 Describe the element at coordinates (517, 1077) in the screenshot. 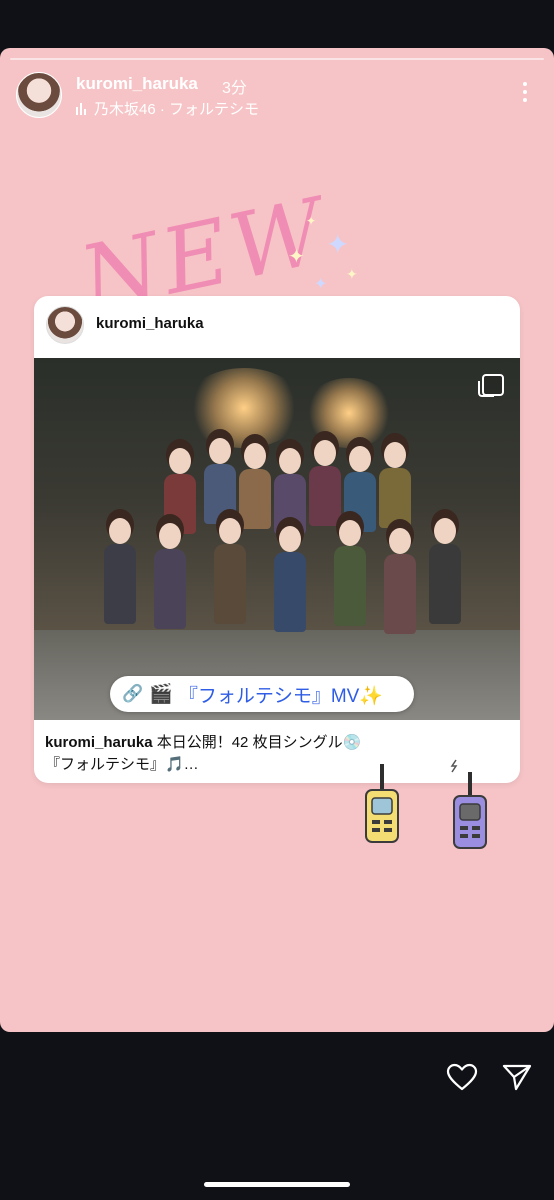

I see `send-icon` at that location.